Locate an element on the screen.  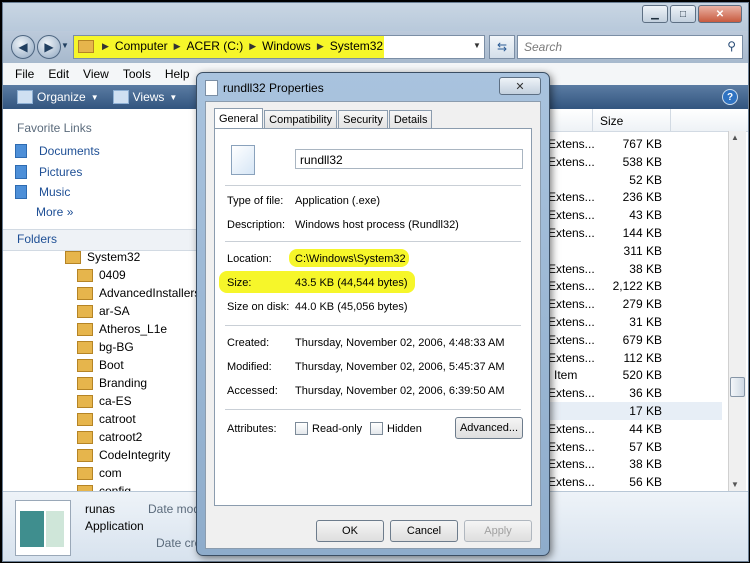
tree-item-root: System32 is located at coordinates (102, 257).